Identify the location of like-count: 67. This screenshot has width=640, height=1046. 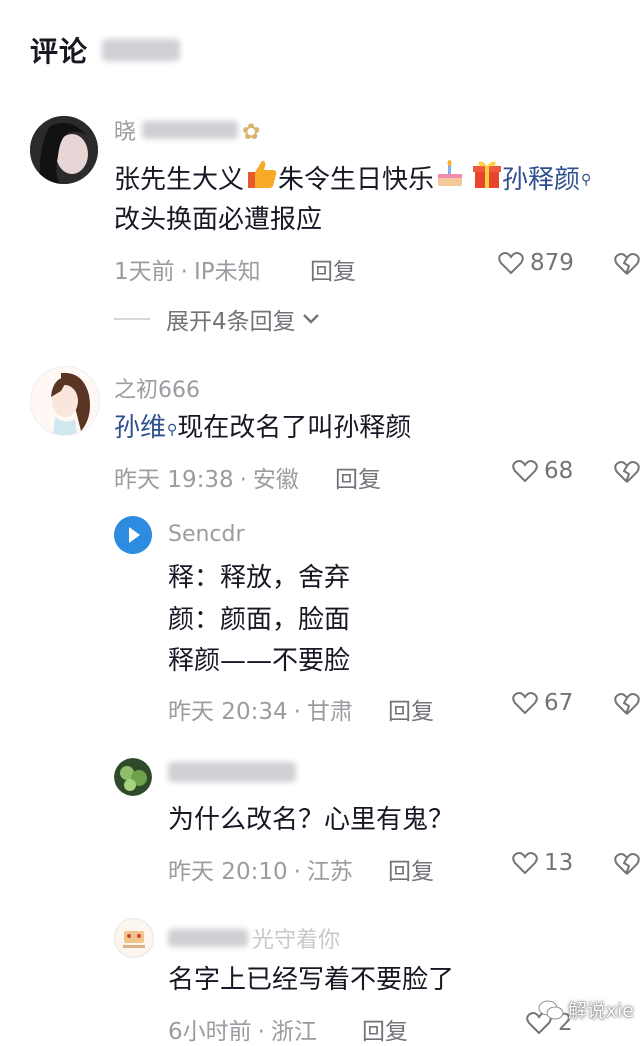
(559, 703).